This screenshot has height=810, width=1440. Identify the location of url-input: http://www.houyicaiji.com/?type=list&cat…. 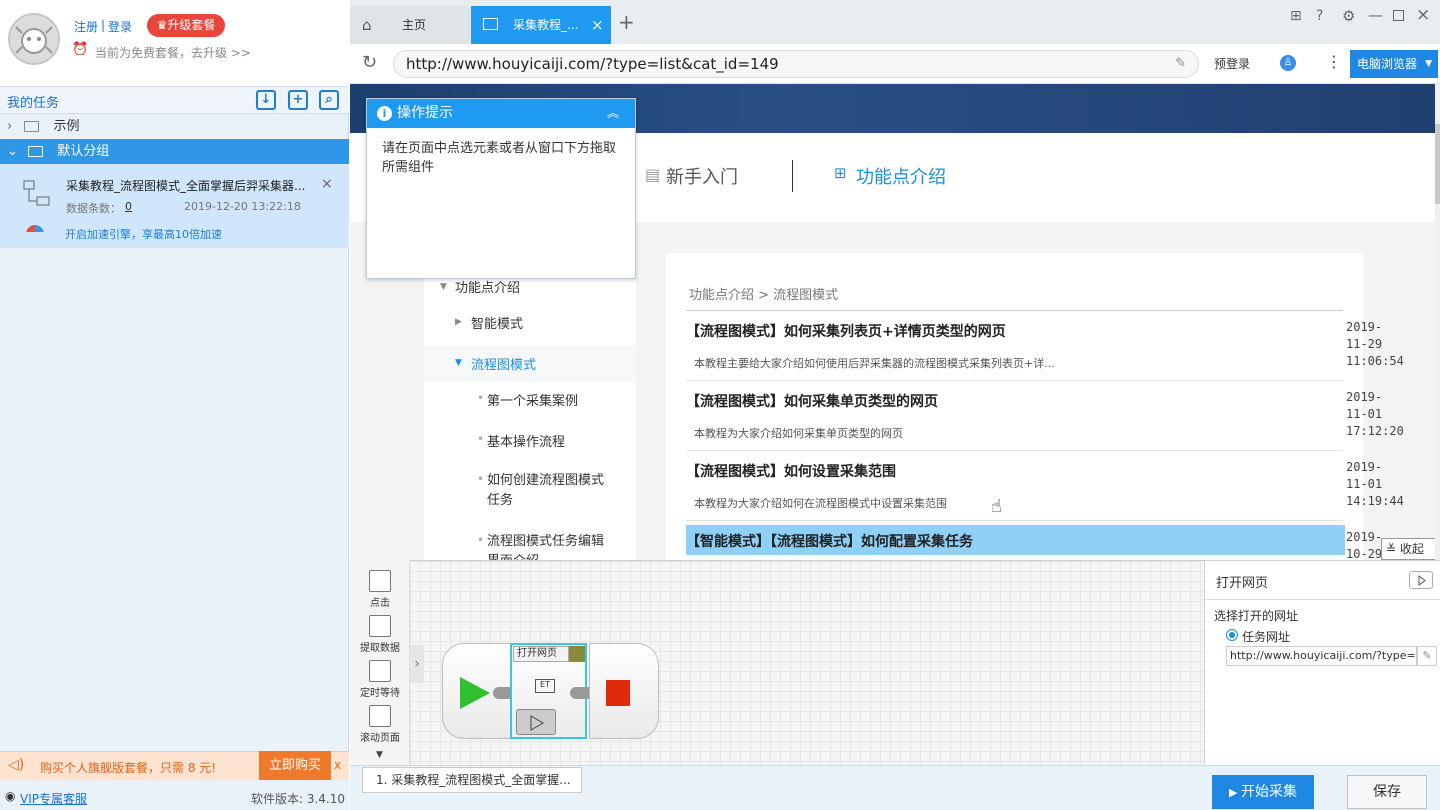
(796, 64).